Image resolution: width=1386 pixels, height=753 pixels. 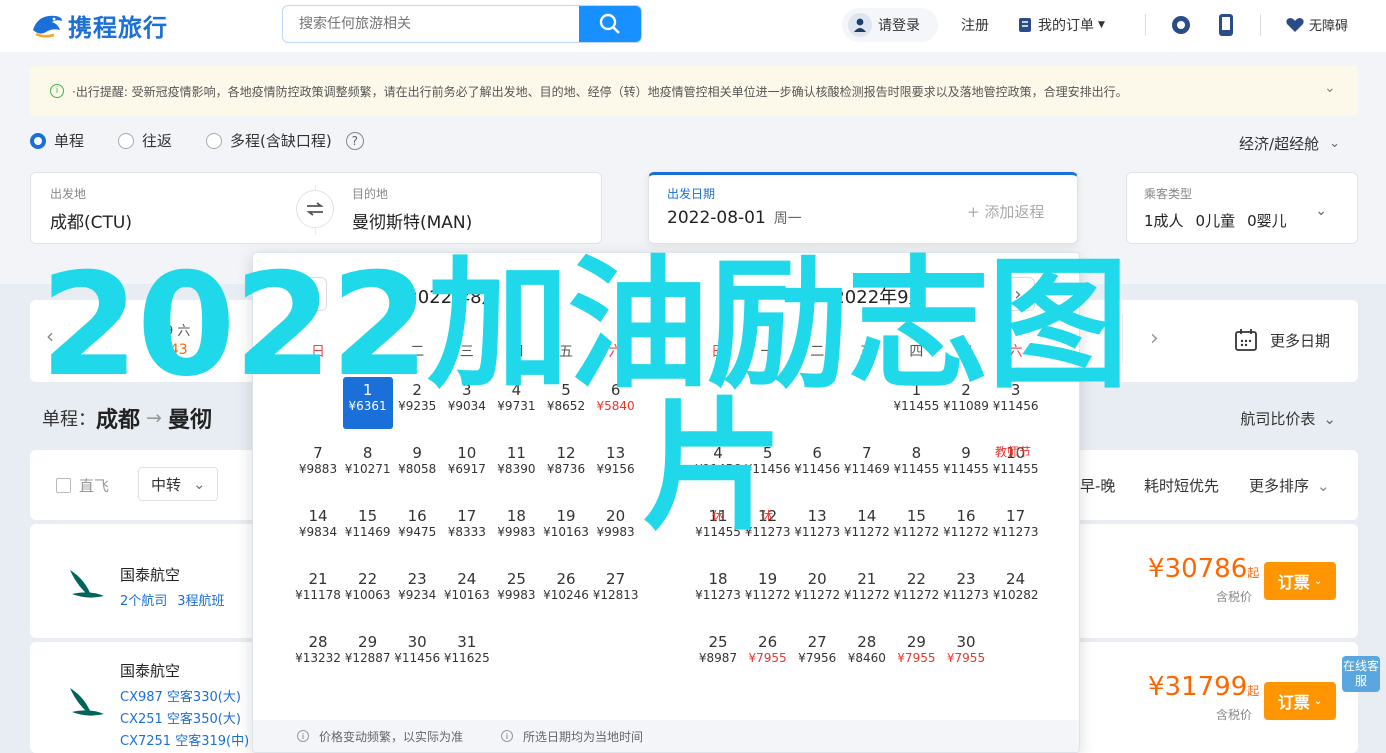 I want to click on calendar-day: 16 ¥11272, so click(x=966, y=529).